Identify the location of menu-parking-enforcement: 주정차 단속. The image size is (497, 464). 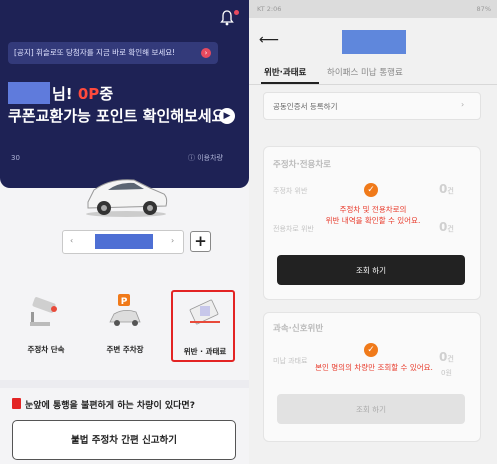
(46, 326).